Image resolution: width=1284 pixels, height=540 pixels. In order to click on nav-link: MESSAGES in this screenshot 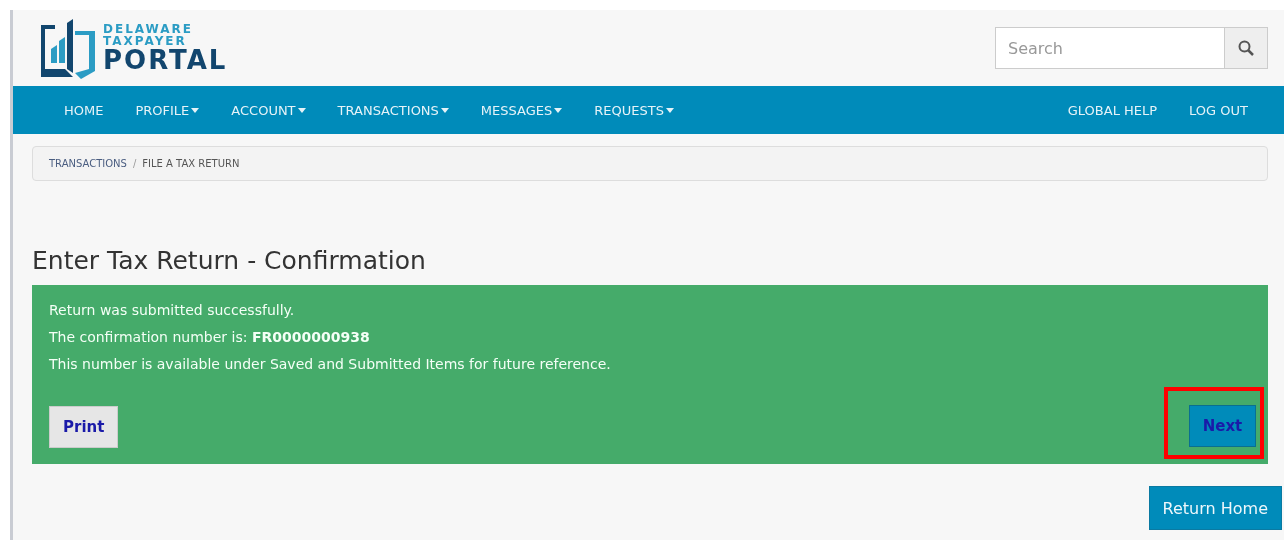, I will do `click(521, 110)`.